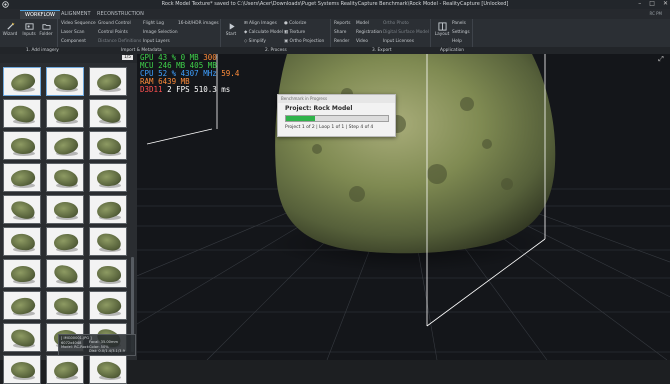 The height and width of the screenshot is (384, 670). What do you see at coordinates (398, 41) in the screenshot?
I see `input-licenses-button: Input Licenses` at bounding box center [398, 41].